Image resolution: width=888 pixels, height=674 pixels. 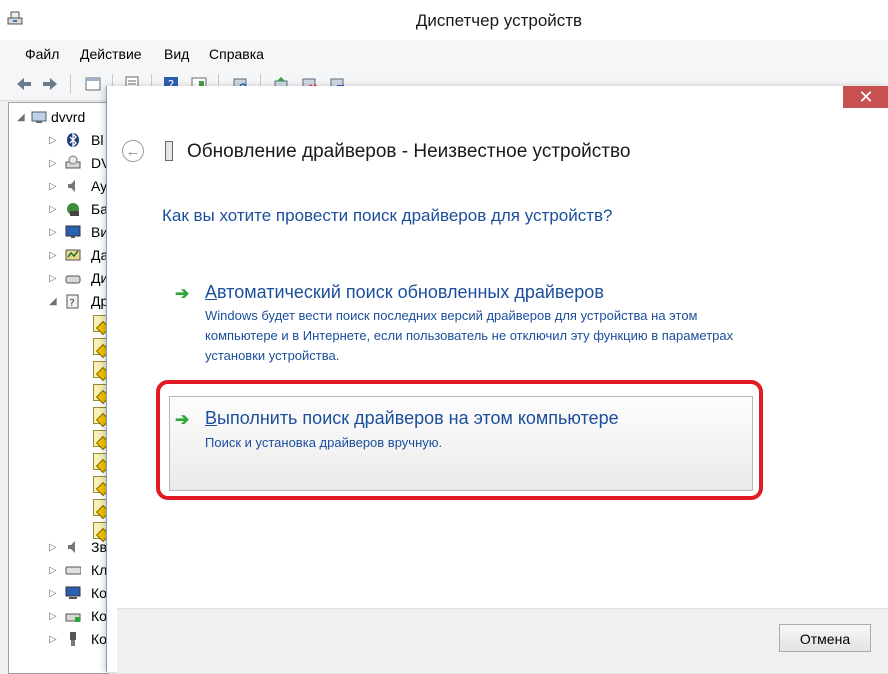 I want to click on disk-drive-icon, so click(x=73, y=279).